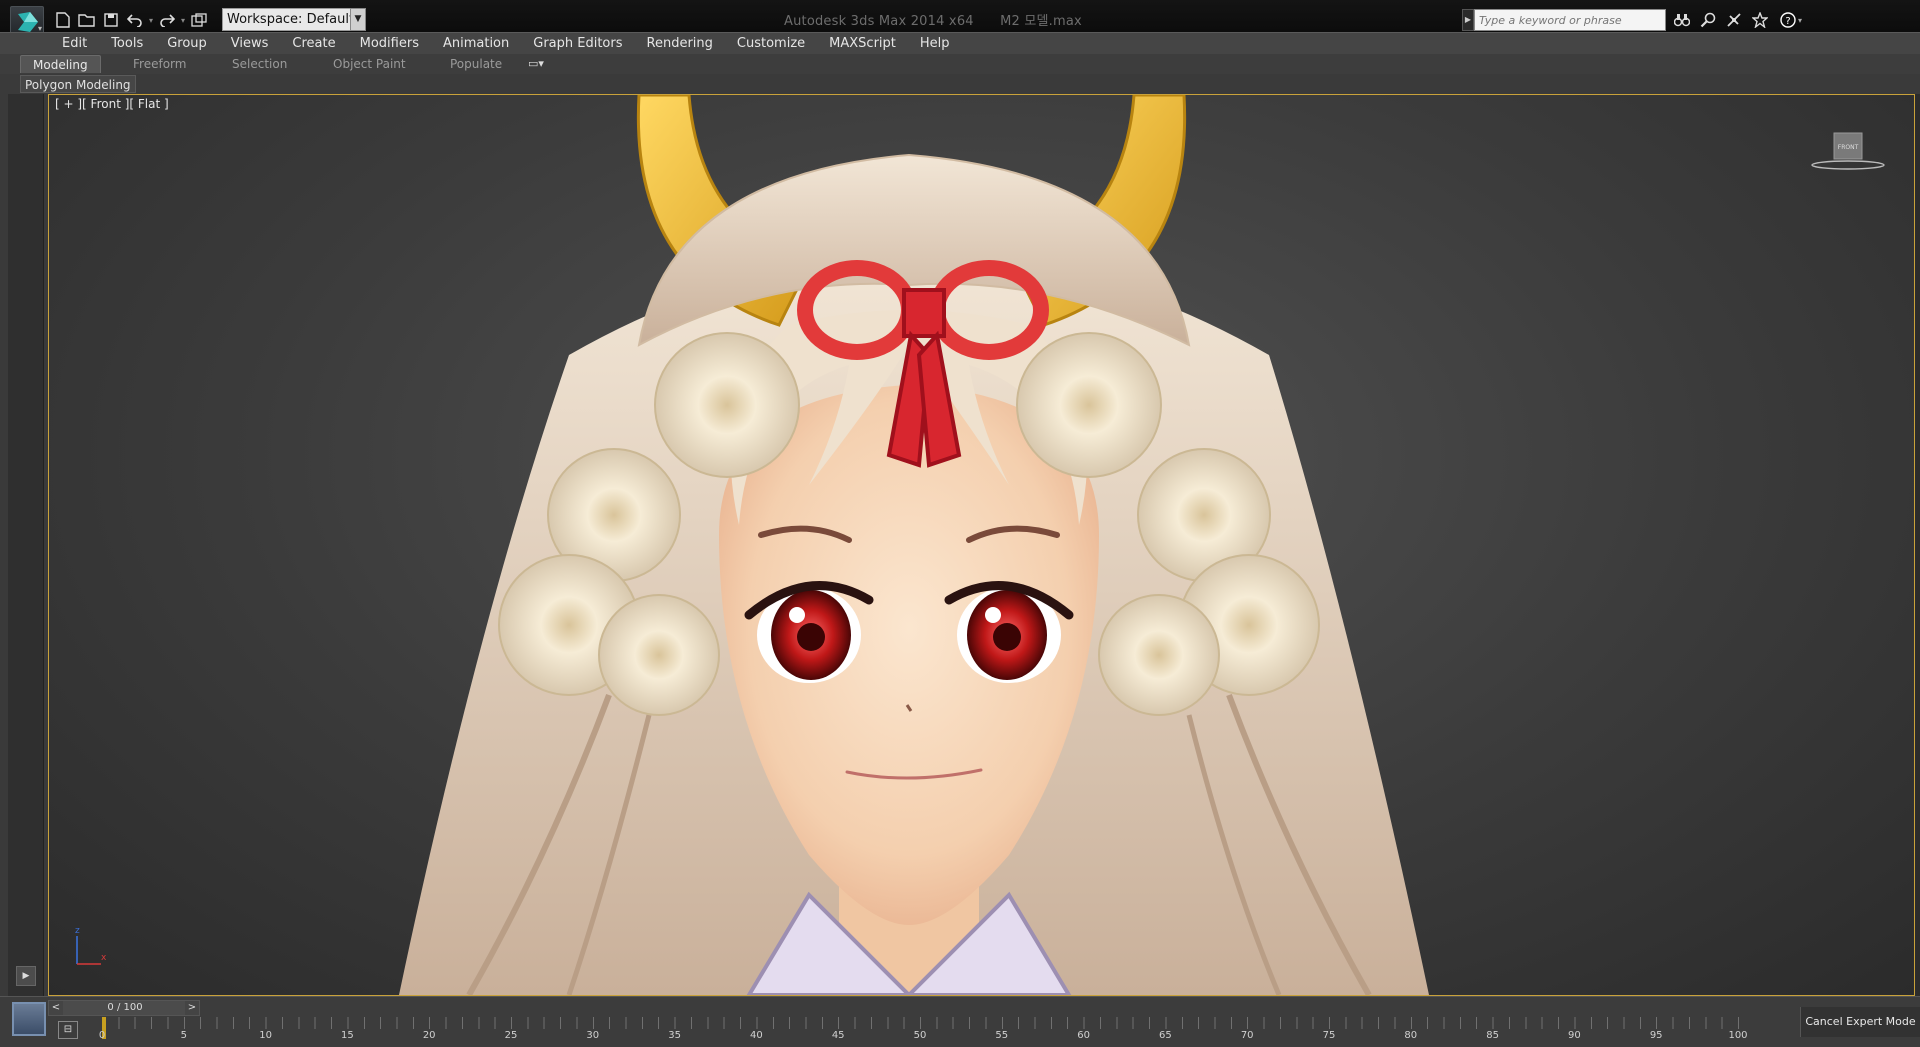  What do you see at coordinates (927, 1023) in the screenshot?
I see `track-ticks` at bounding box center [927, 1023].